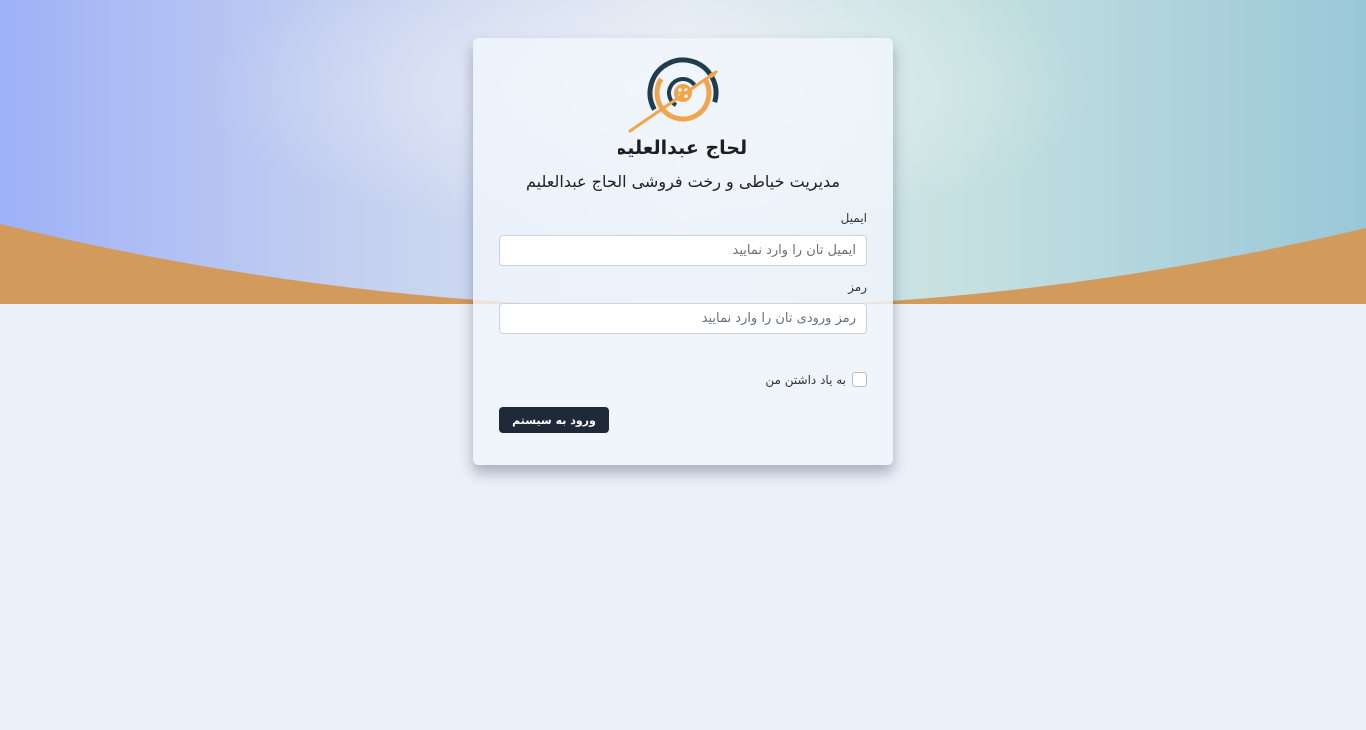  What do you see at coordinates (857, 287) in the screenshot?
I see `password-label: رمز` at bounding box center [857, 287].